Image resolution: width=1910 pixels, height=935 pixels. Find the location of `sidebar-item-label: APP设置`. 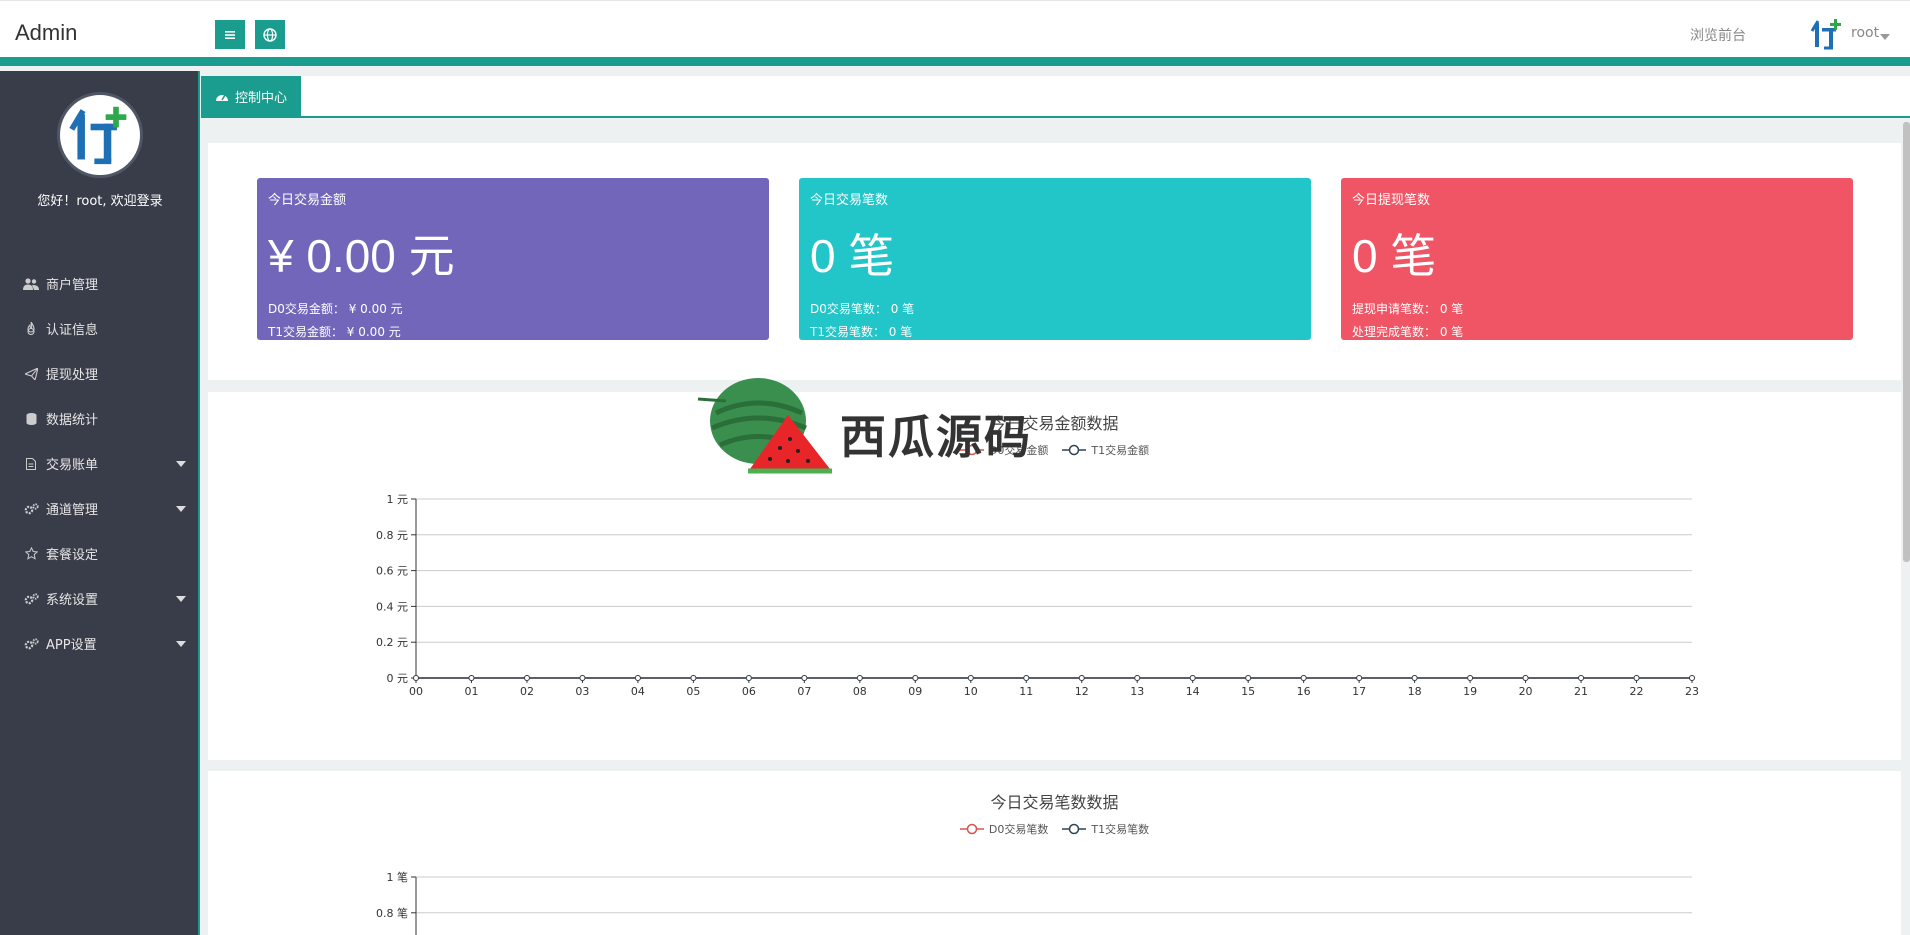

sidebar-item-label: APP设置 is located at coordinates (71, 645).